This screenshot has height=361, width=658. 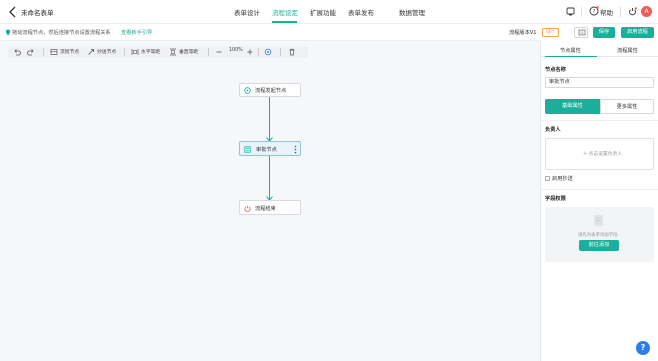 I want to click on tab-node-properties: 节点属性, so click(x=570, y=50).